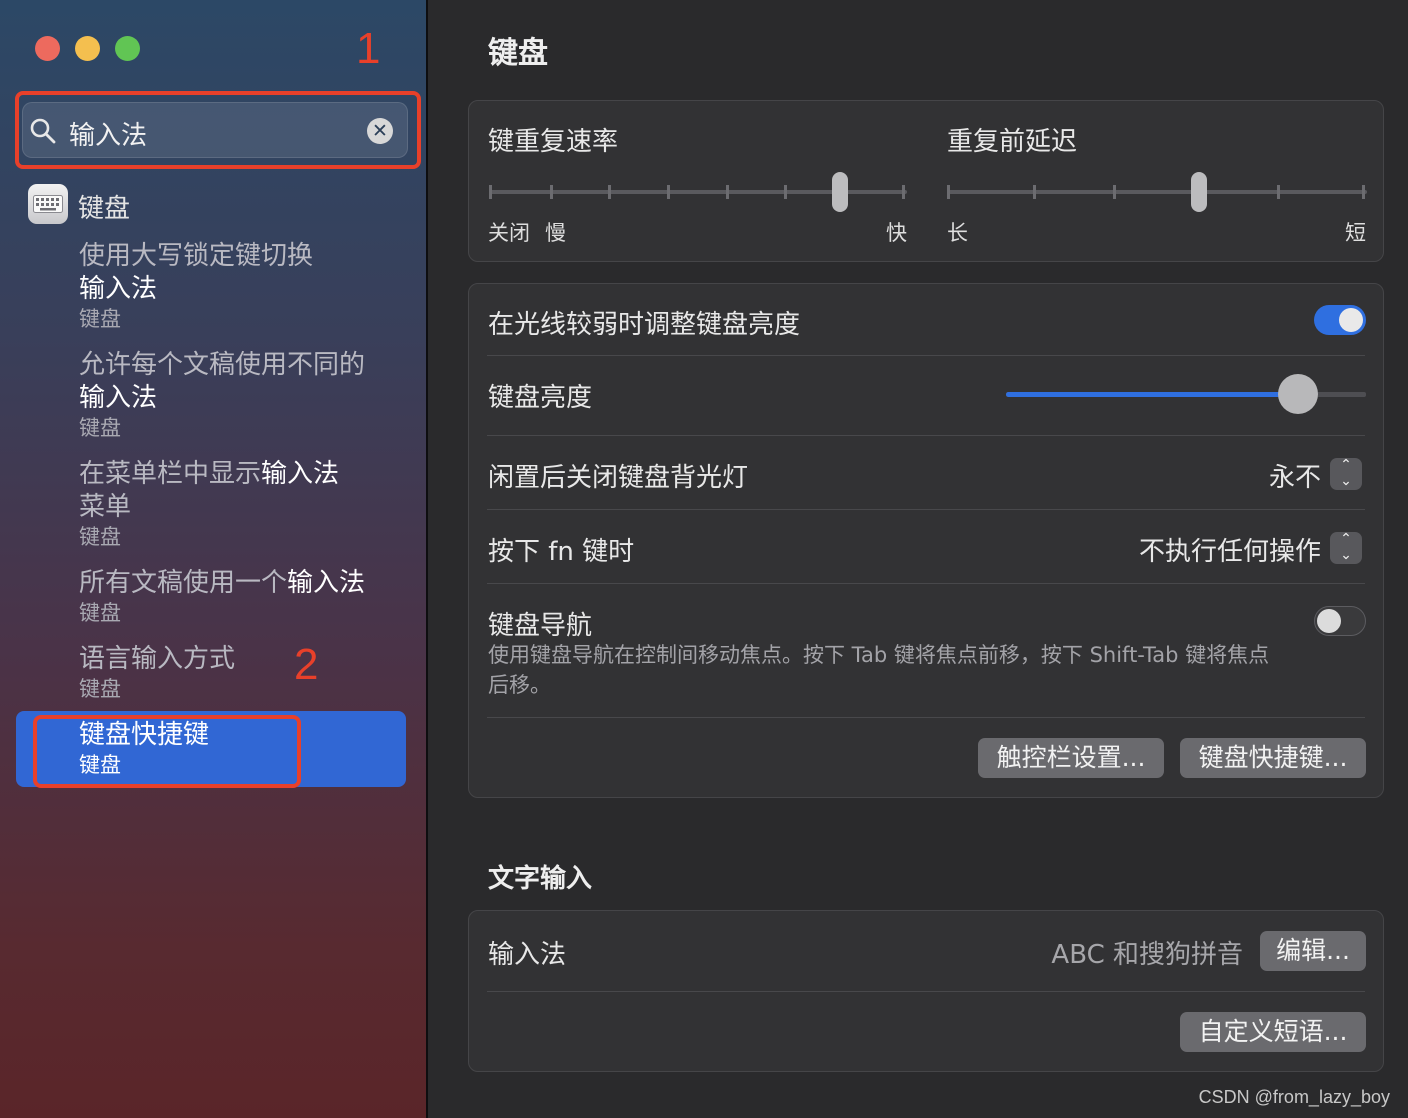  Describe the element at coordinates (167, 751) in the screenshot. I see `annotation-box-shortcuts` at that location.